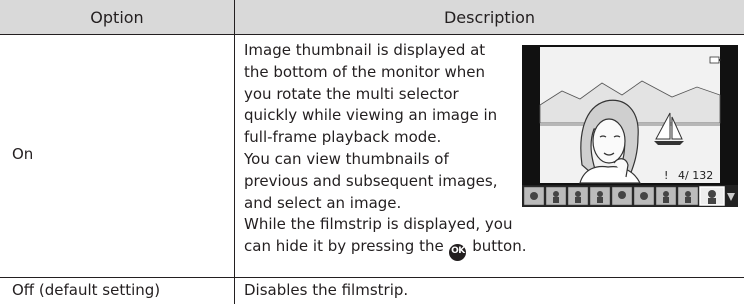 Image resolution: width=744 pixels, height=304 pixels. I want to click on description-line: While the filmstrip is displayed, you, so click(378, 224).